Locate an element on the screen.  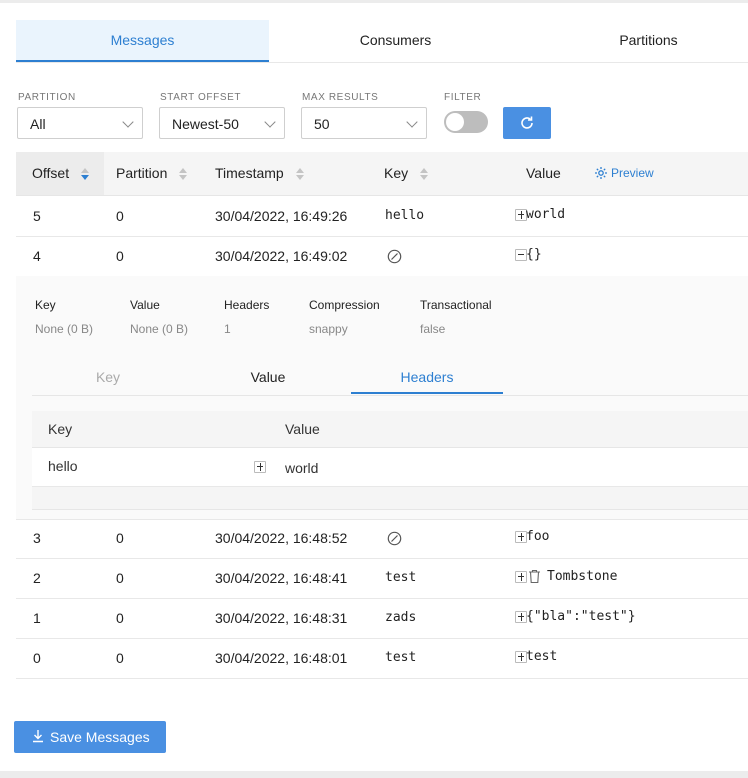
start-offset-select: Newest-50 is located at coordinates (222, 123).